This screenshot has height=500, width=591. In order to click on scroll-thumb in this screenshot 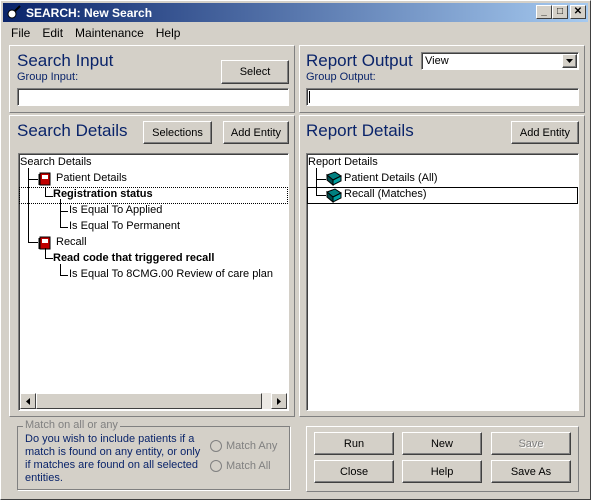, I will do `click(149, 401)`.